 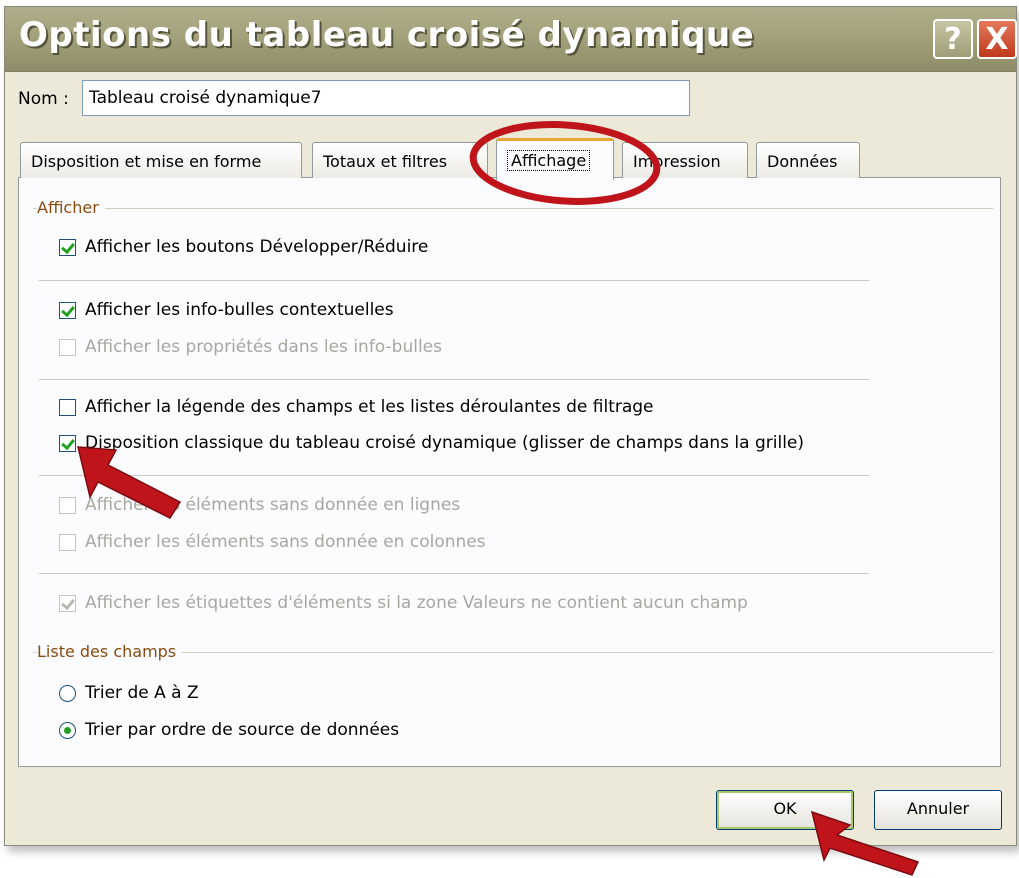 What do you see at coordinates (239, 310) in the screenshot?
I see `option-label: Afficher les info-bulles contextuelles` at bounding box center [239, 310].